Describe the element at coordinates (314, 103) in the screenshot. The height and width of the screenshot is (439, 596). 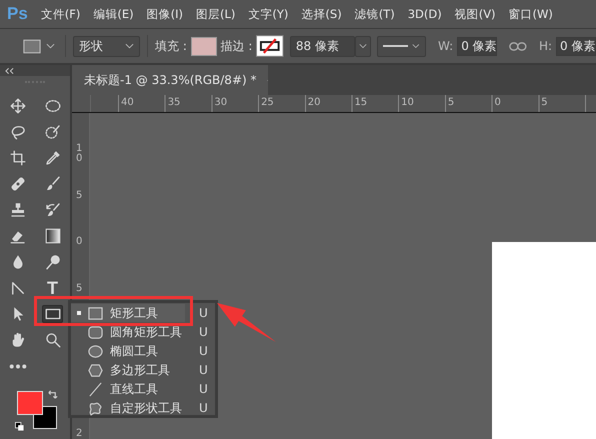
I see `ruler-label: 20` at that location.